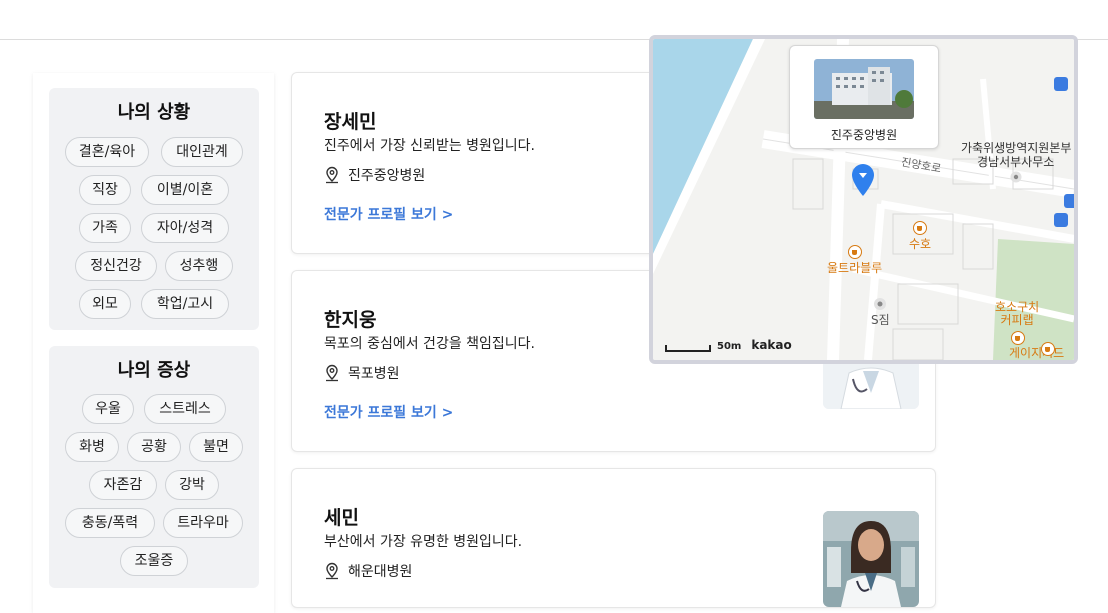 The width and height of the screenshot is (1108, 613). What do you see at coordinates (185, 228) in the screenshot?
I see `chip-self: 자아/성격` at bounding box center [185, 228].